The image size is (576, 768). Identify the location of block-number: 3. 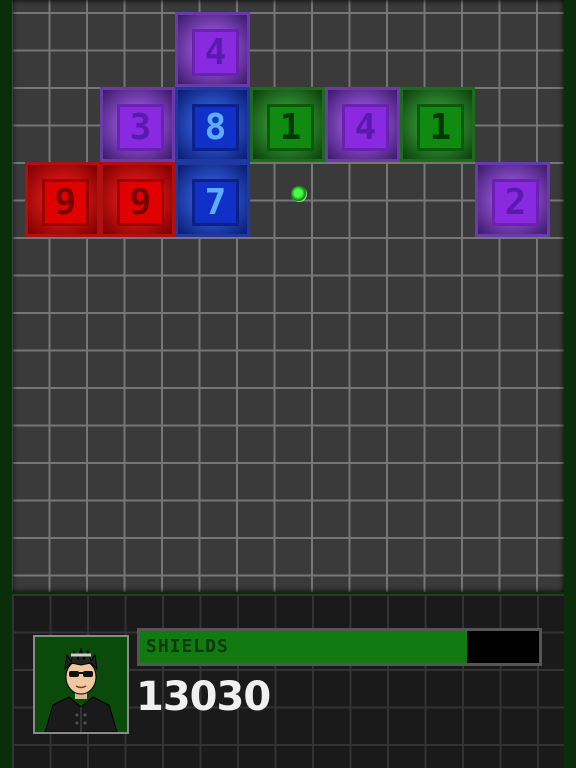
(140, 127).